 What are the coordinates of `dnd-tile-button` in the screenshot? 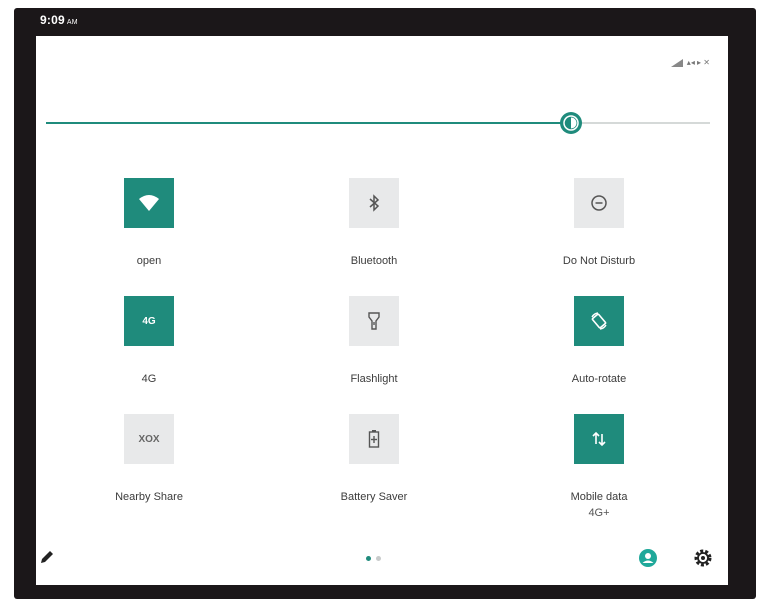 It's located at (599, 203).